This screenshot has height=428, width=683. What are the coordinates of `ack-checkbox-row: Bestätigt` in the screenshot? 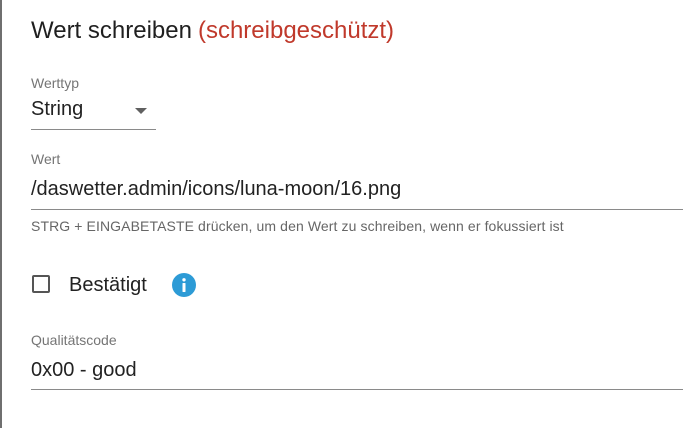 It's located at (131, 286).